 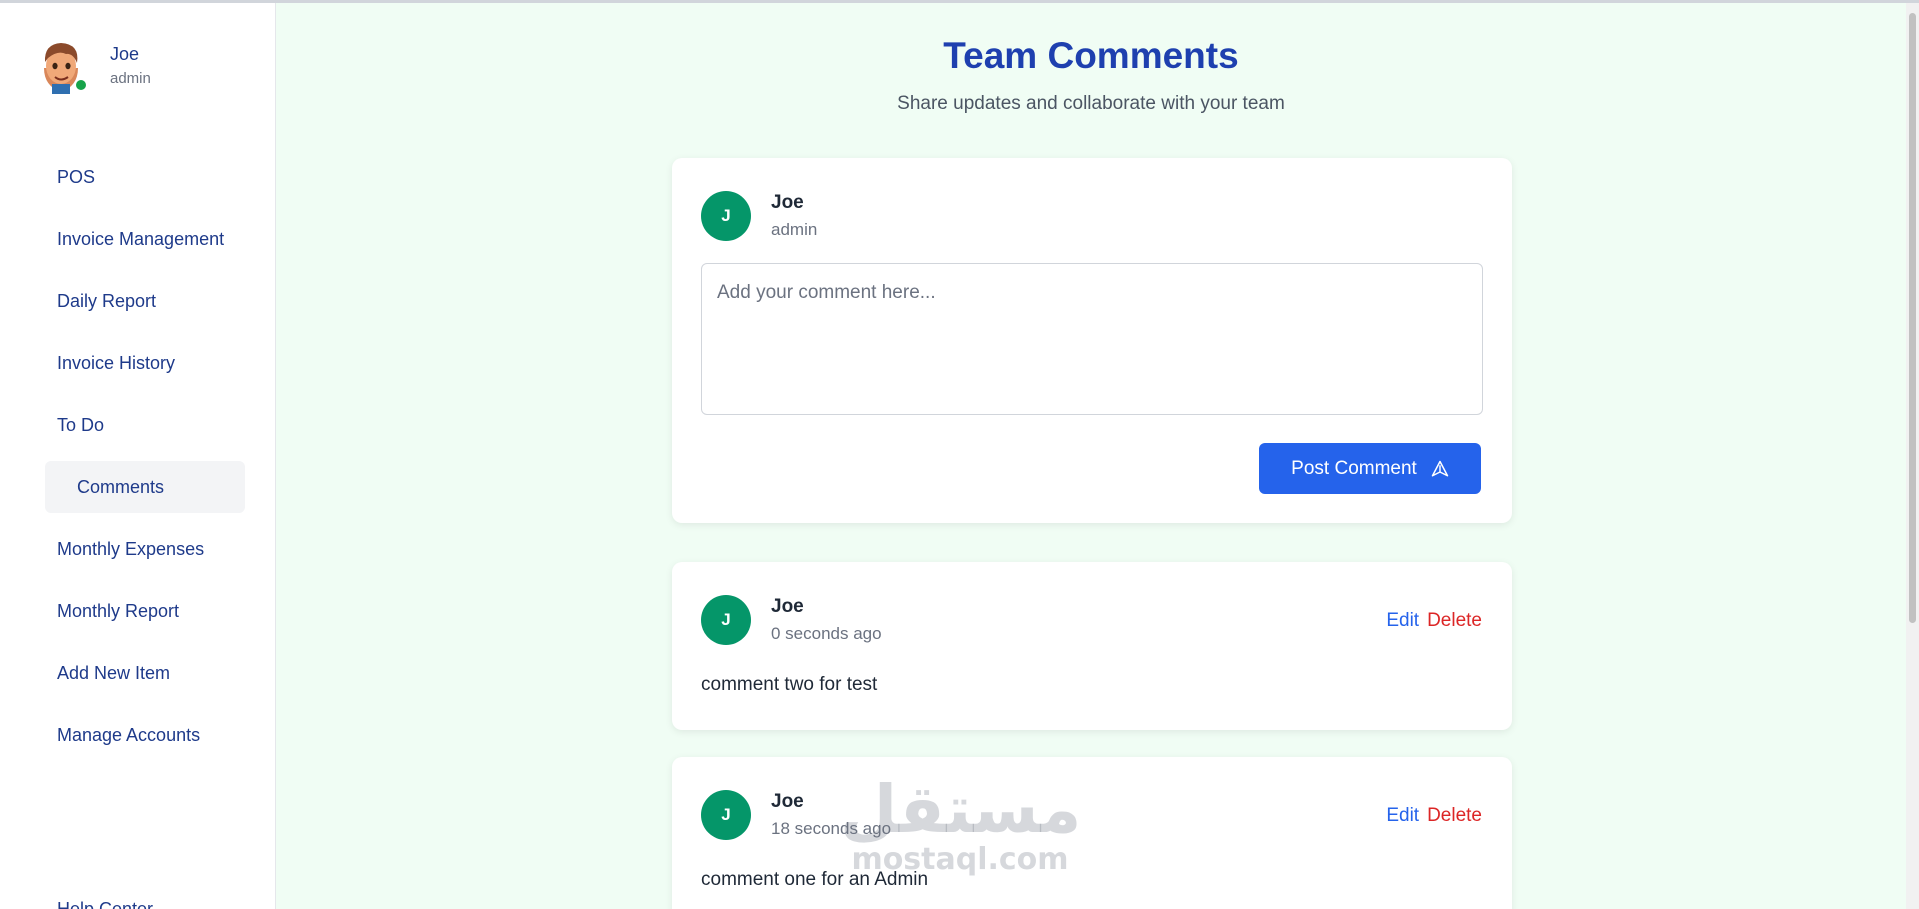 What do you see at coordinates (125, 53) in the screenshot?
I see `profile-name: Joe` at bounding box center [125, 53].